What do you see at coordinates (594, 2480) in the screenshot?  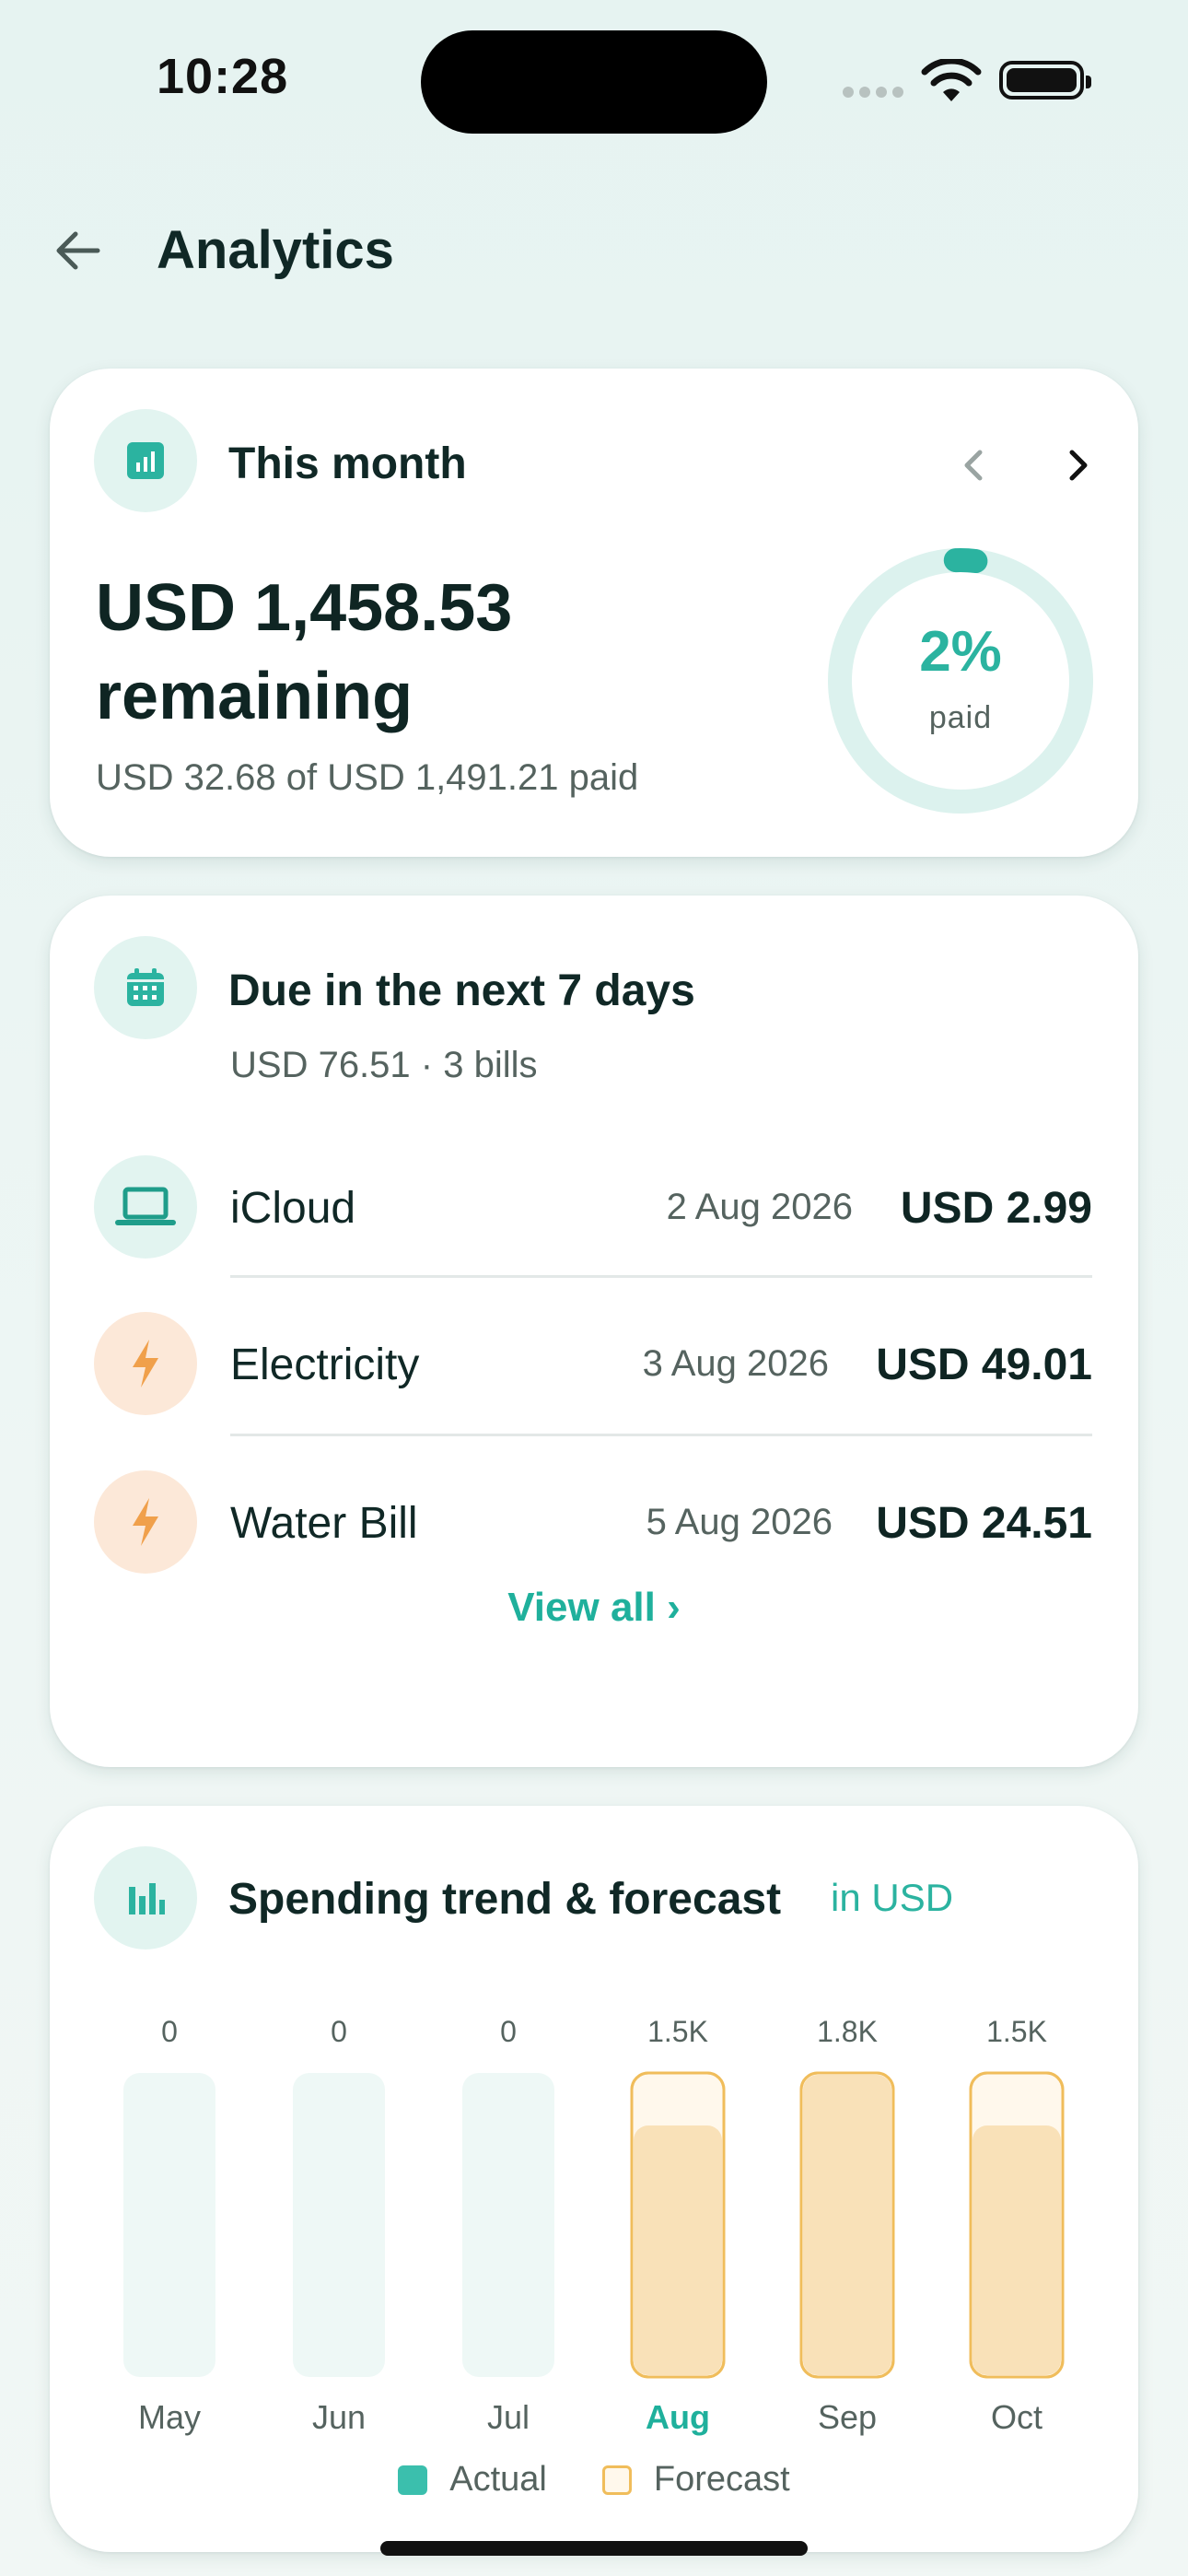 I see `chart-legend: Actual Forecast` at bounding box center [594, 2480].